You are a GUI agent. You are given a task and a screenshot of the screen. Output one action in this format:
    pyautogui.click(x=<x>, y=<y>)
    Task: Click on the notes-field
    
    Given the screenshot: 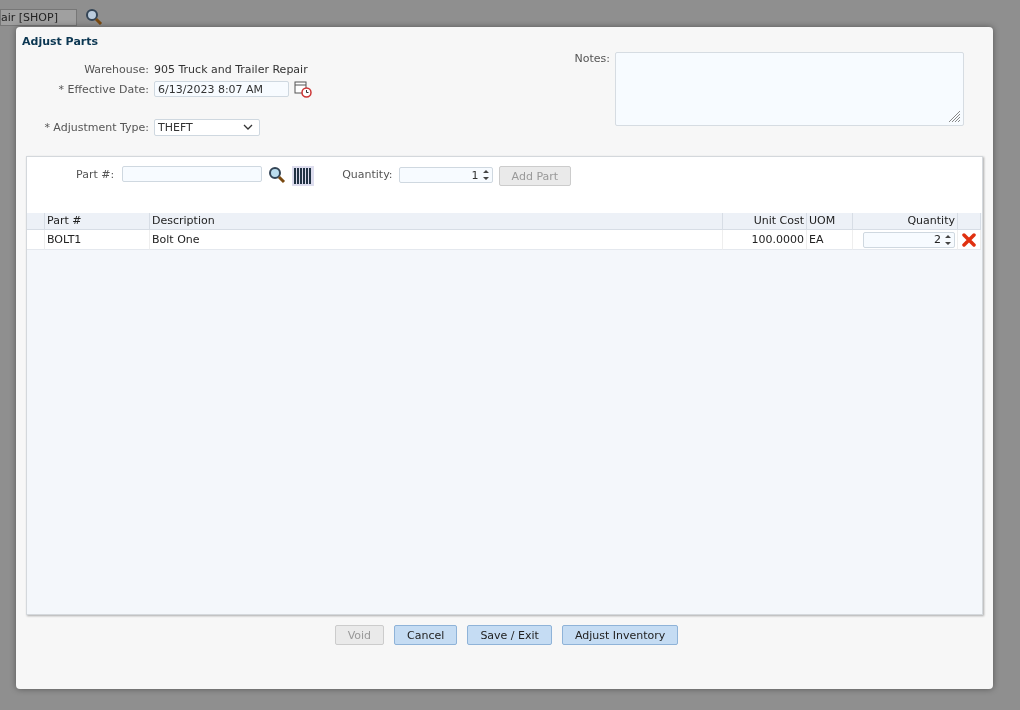 What is the action you would take?
    pyautogui.click(x=789, y=89)
    